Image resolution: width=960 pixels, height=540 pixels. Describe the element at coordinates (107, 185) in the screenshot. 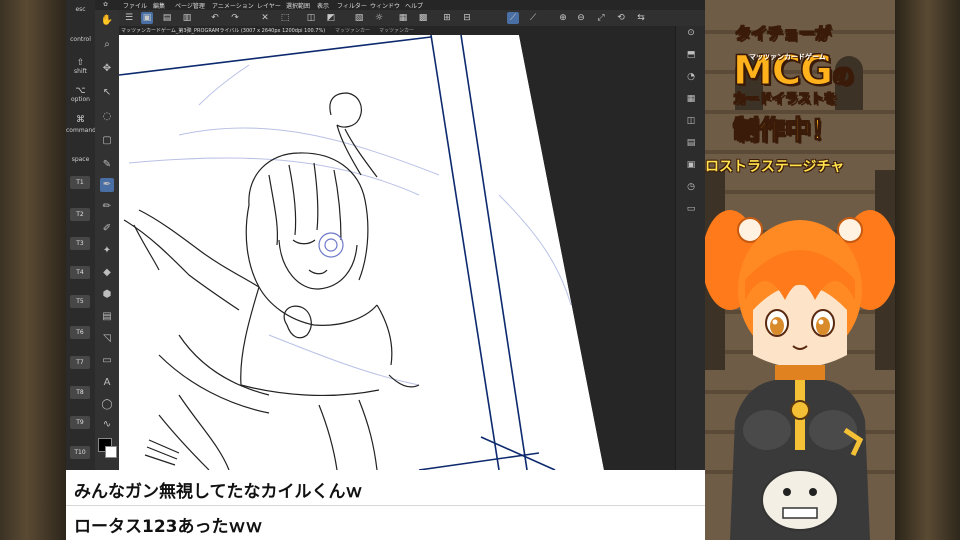

I see `pen-icon: ✒` at that location.